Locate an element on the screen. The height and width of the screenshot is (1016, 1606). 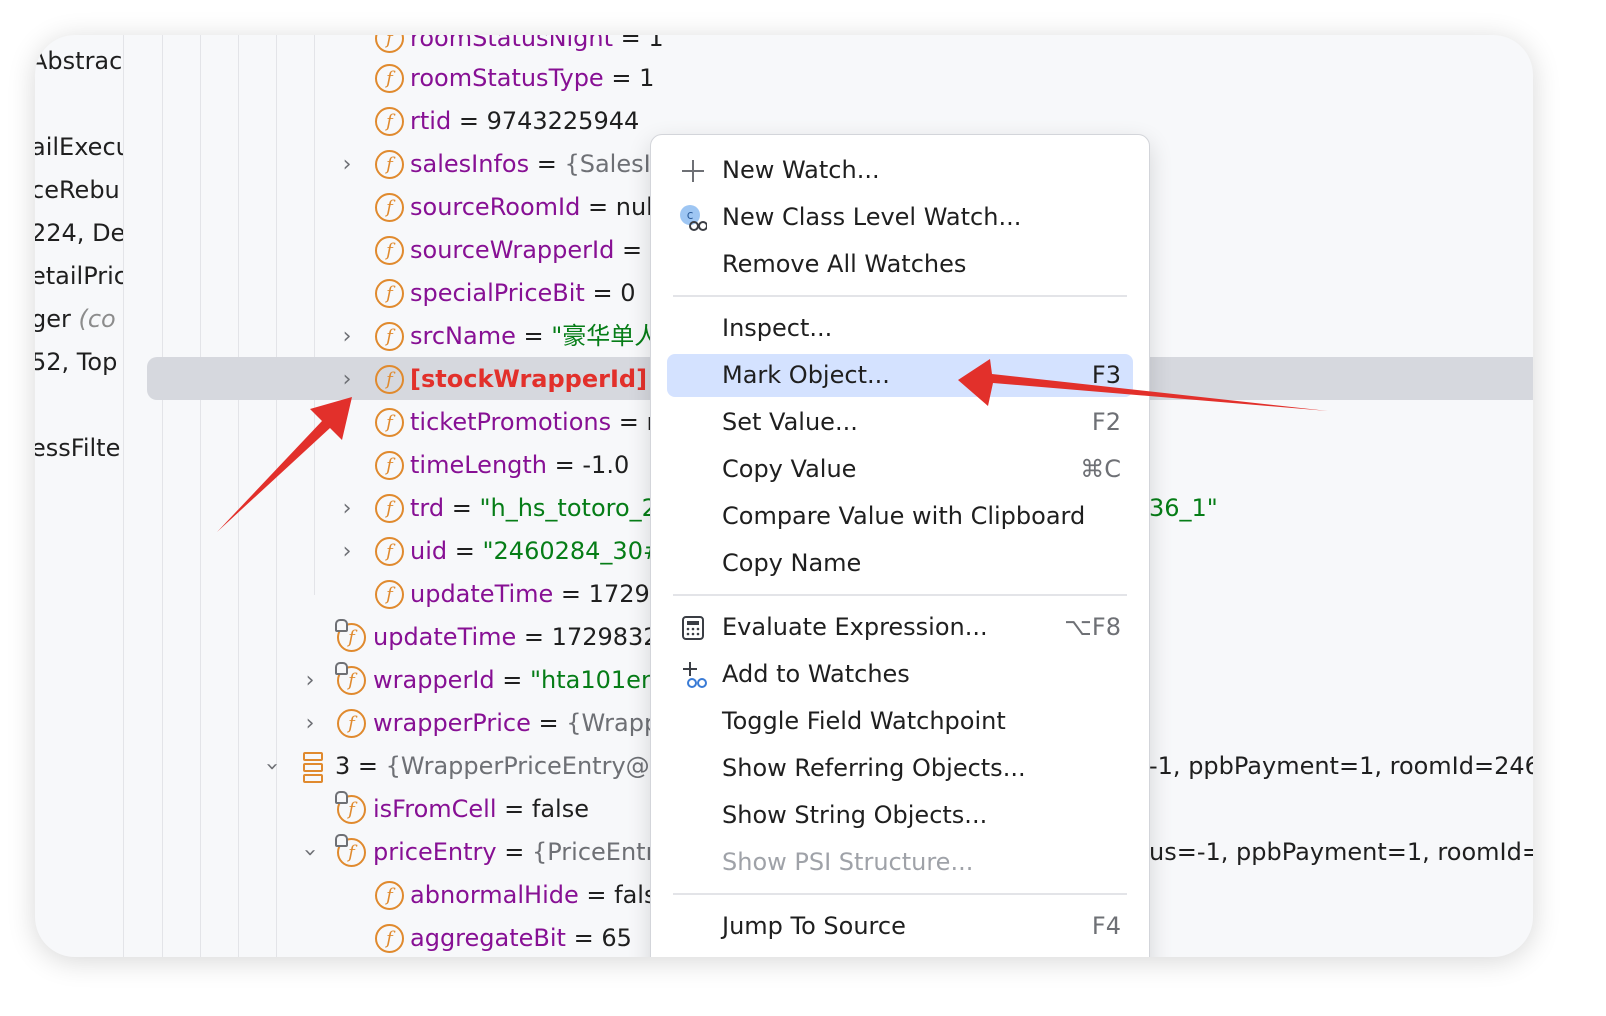
annotation-arrow-to-row is located at coordinates (284, 464).